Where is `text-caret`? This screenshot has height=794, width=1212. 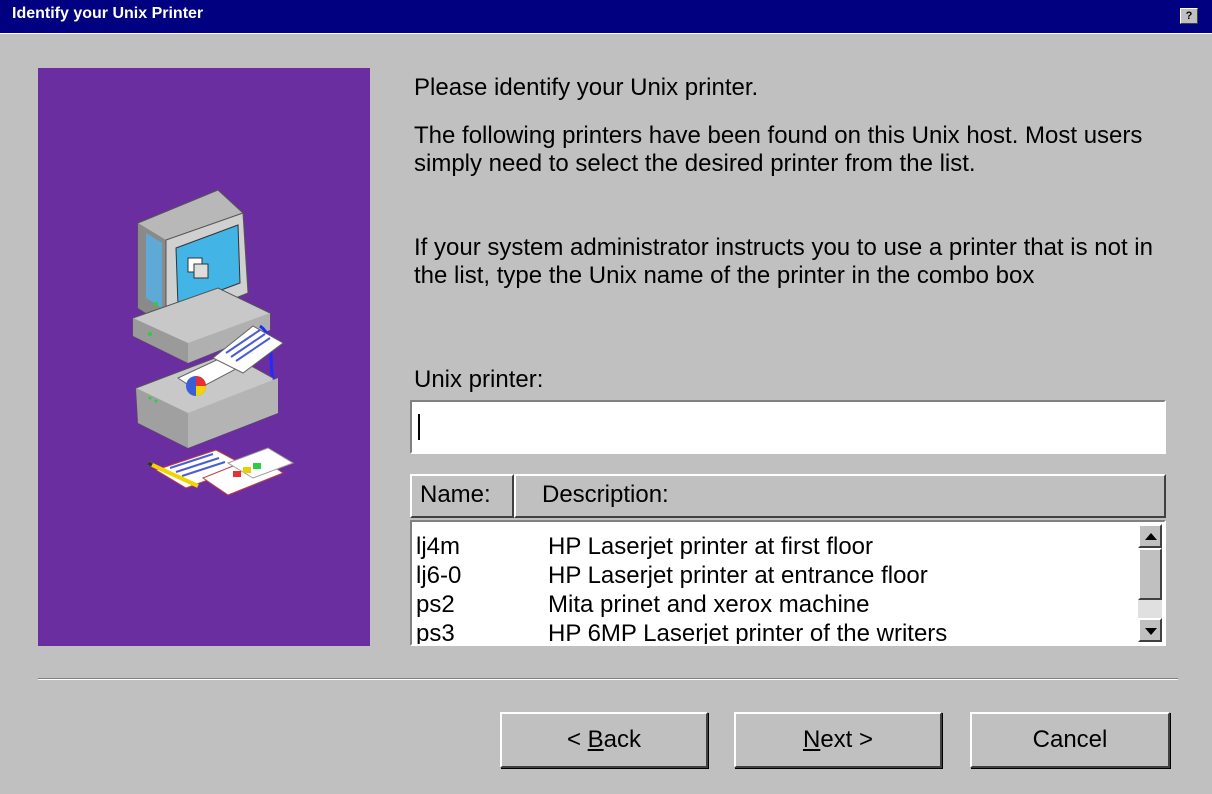 text-caret is located at coordinates (419, 427).